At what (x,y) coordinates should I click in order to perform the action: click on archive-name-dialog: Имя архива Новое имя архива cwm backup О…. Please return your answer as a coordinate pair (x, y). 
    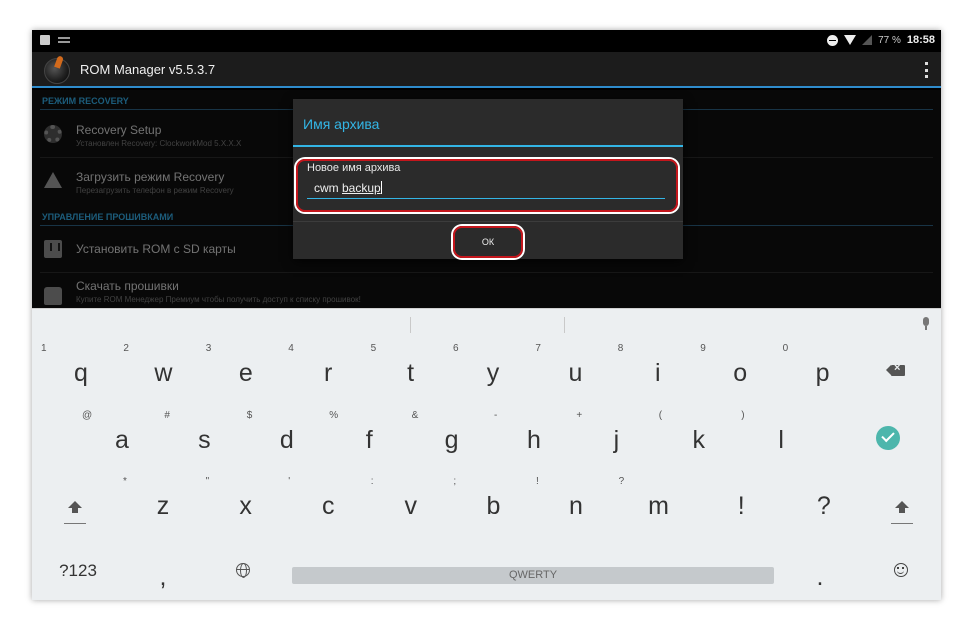
    Looking at the image, I should click on (488, 179).